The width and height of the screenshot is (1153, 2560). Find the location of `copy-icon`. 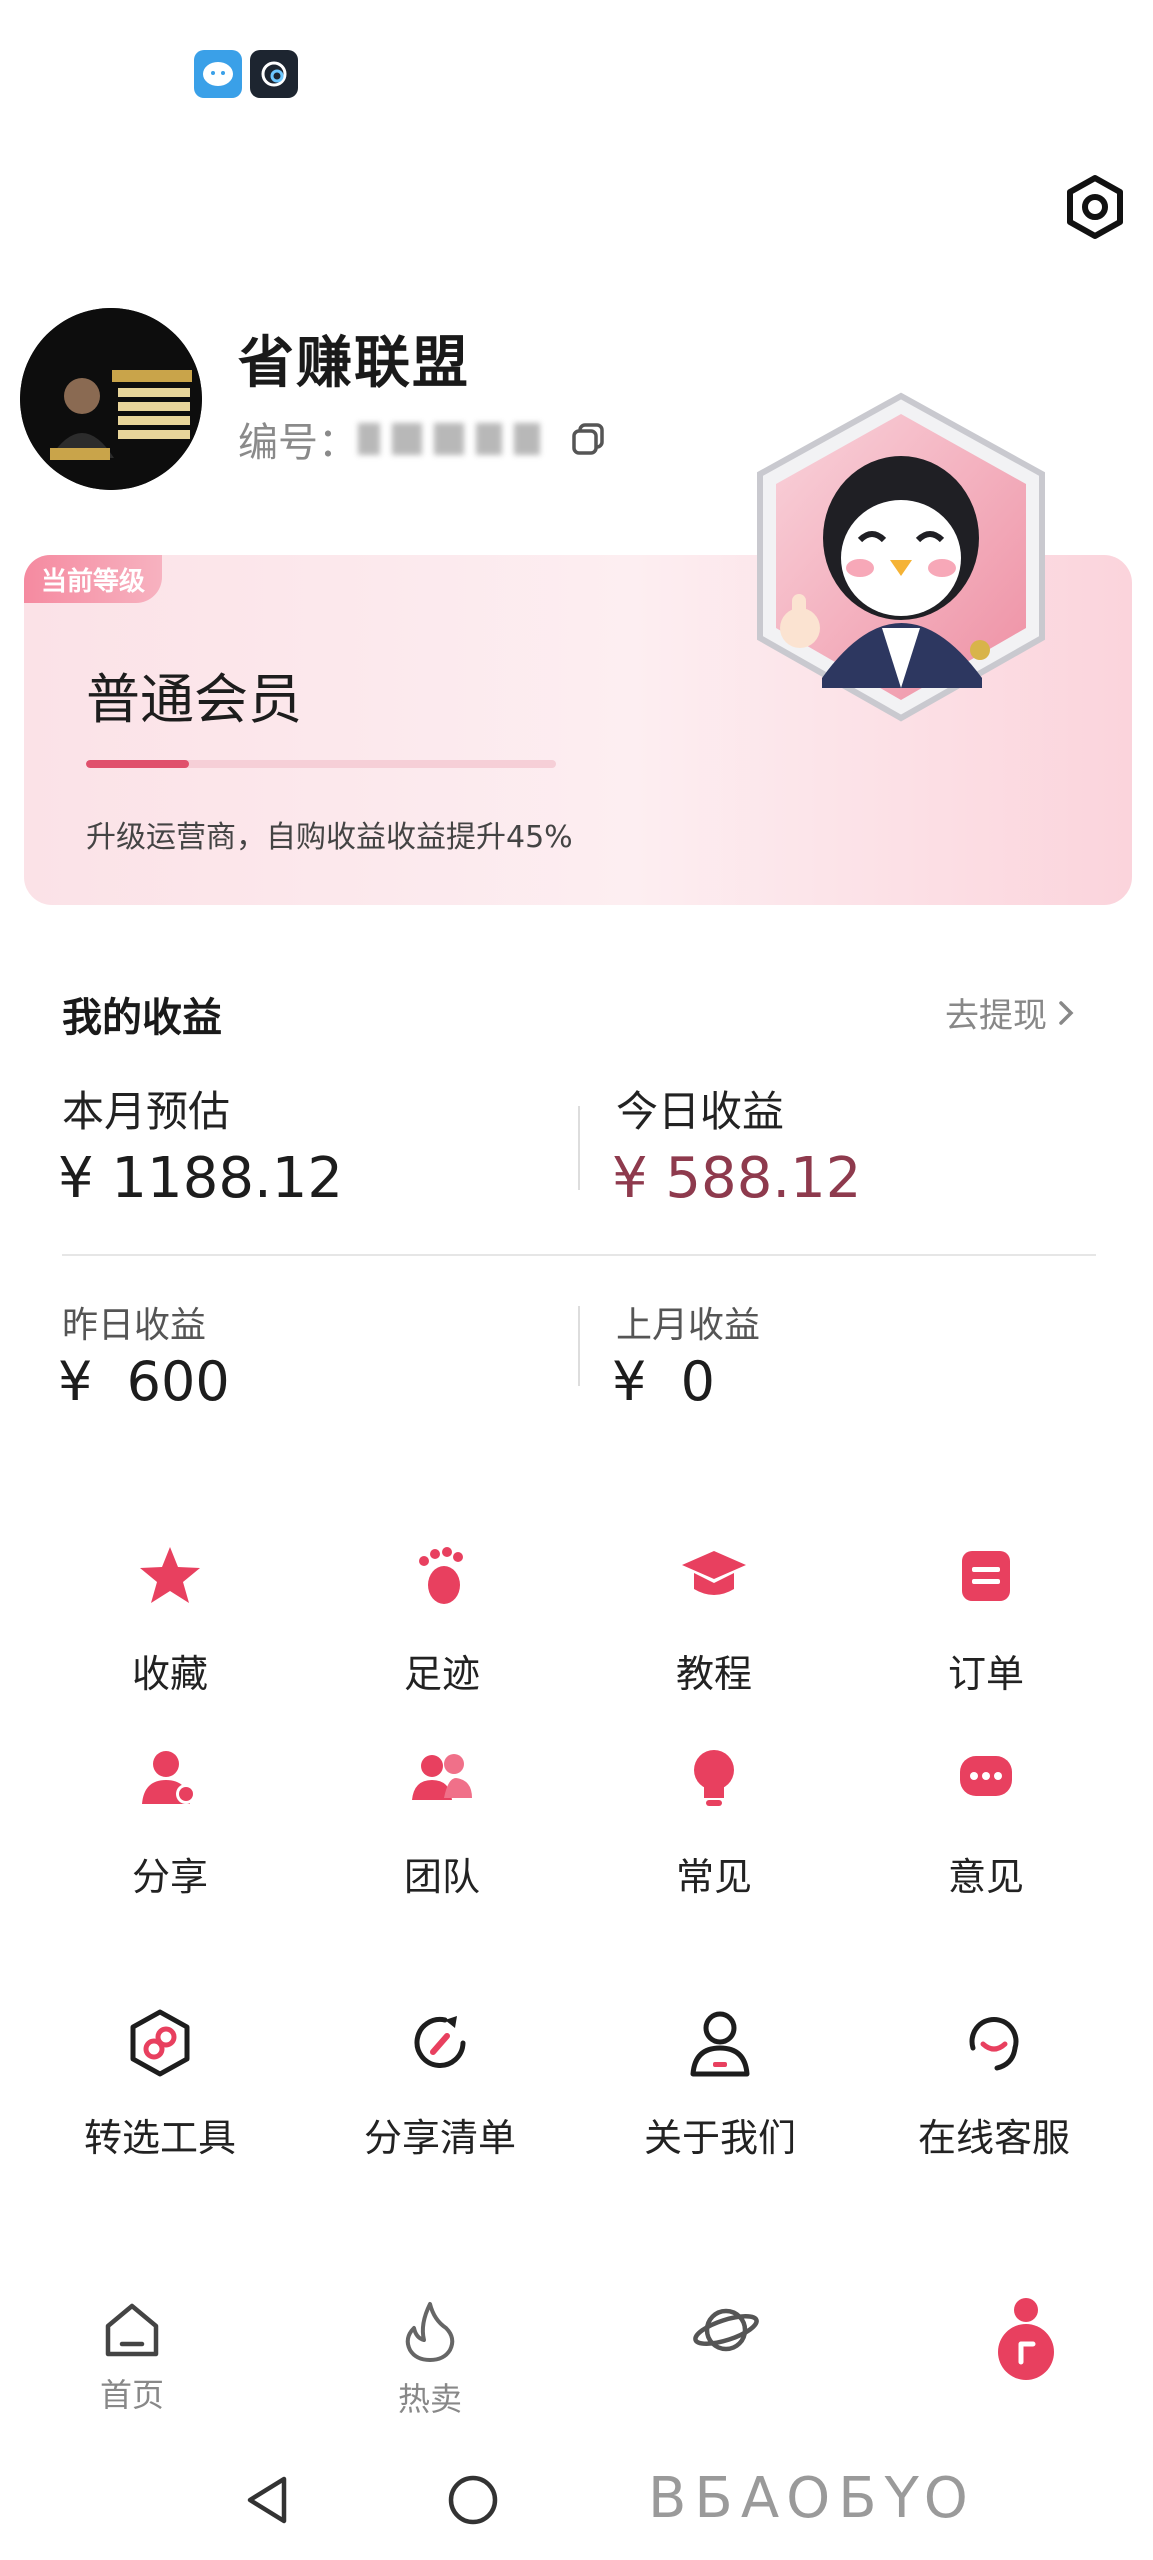

copy-icon is located at coordinates (588, 439).